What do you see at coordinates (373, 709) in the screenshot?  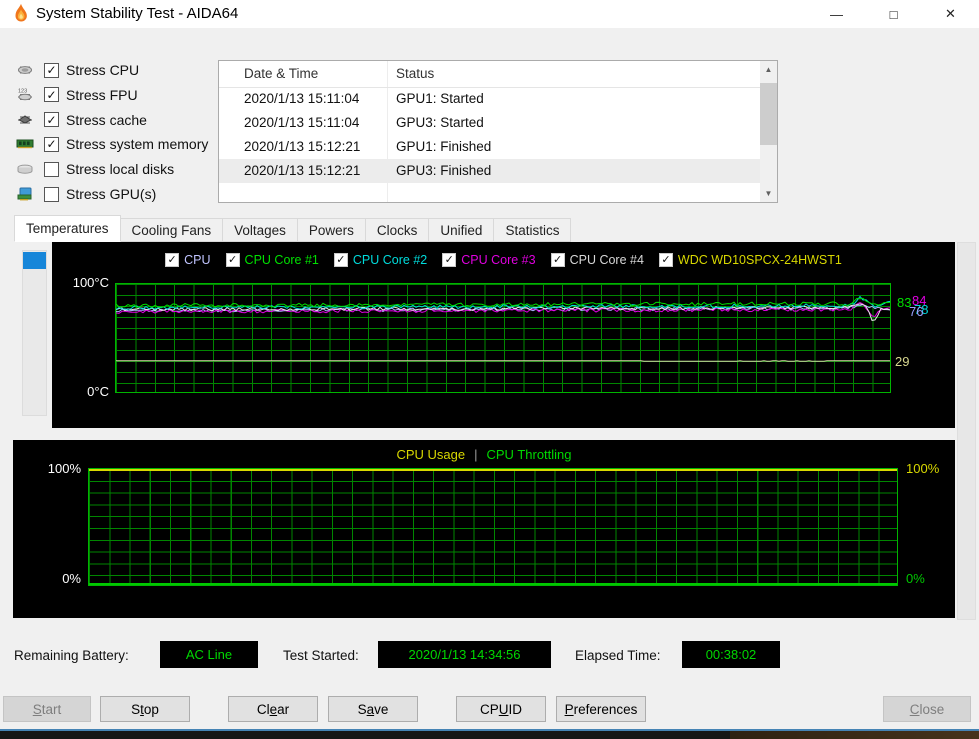 I see `save-button: Sa ve` at bounding box center [373, 709].